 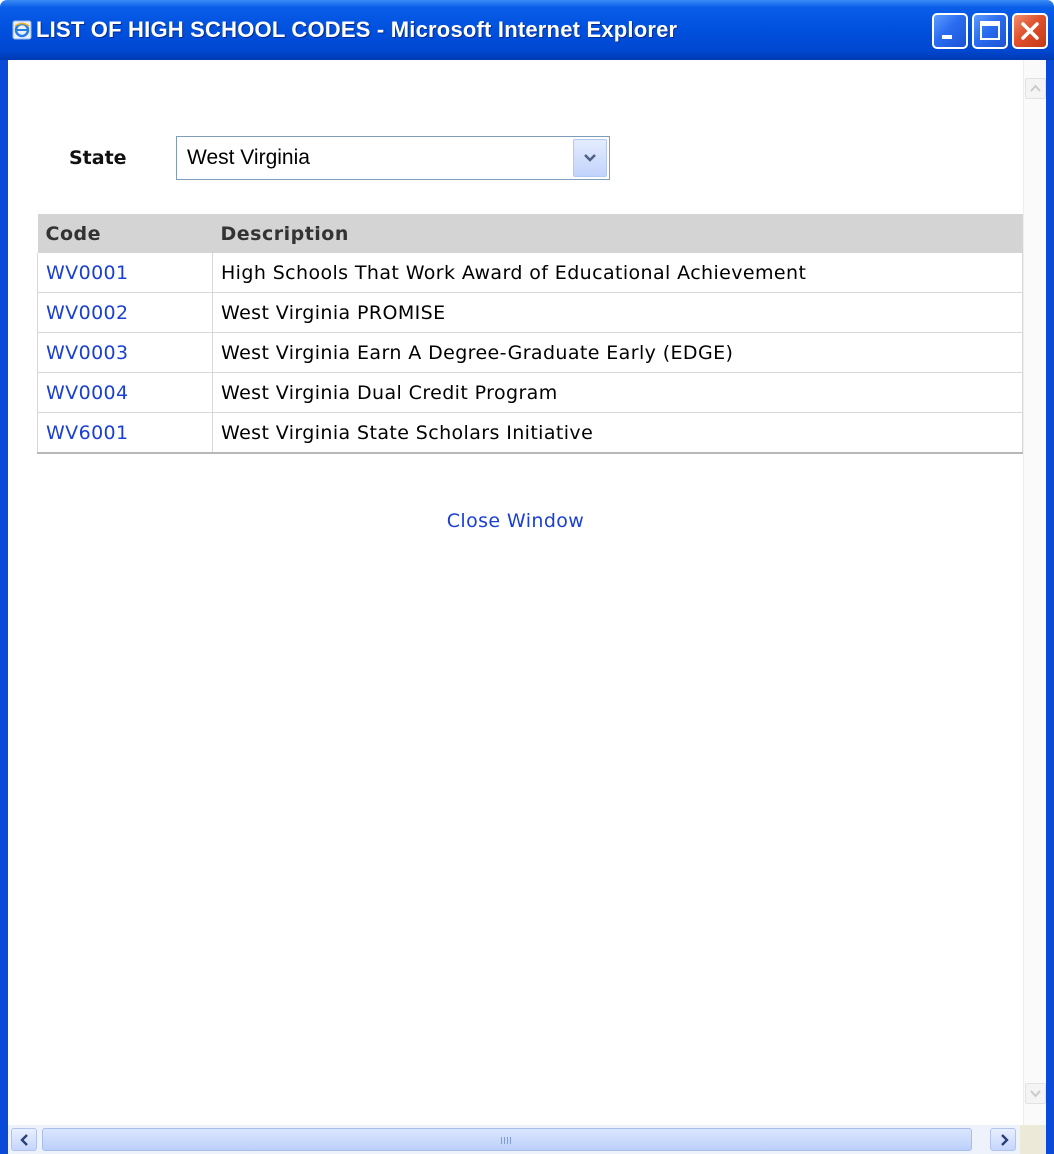 I want to click on grip-icon, so click(x=506, y=1140).